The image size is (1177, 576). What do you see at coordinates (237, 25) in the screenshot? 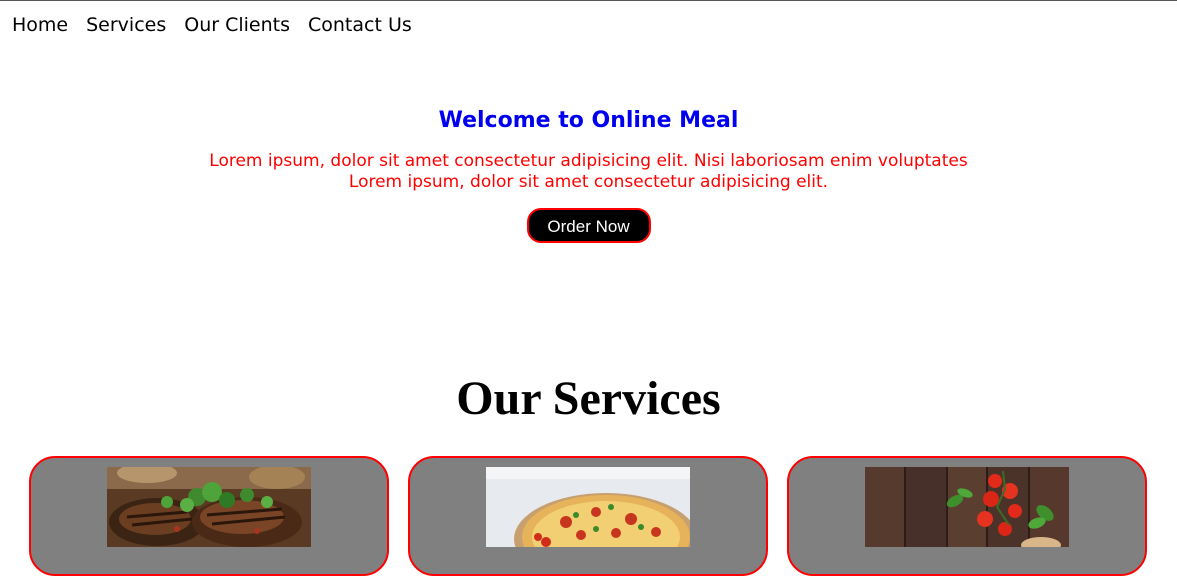
I see `nav-our-clients-link: Our Clients` at bounding box center [237, 25].